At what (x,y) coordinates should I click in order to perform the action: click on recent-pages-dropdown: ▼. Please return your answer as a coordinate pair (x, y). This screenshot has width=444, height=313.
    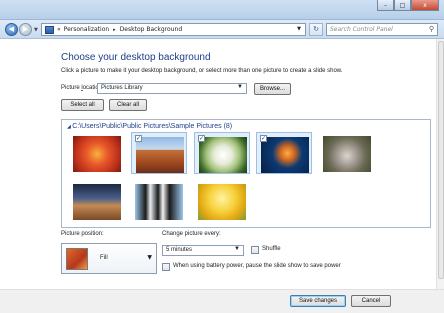
    Looking at the image, I should click on (36, 30).